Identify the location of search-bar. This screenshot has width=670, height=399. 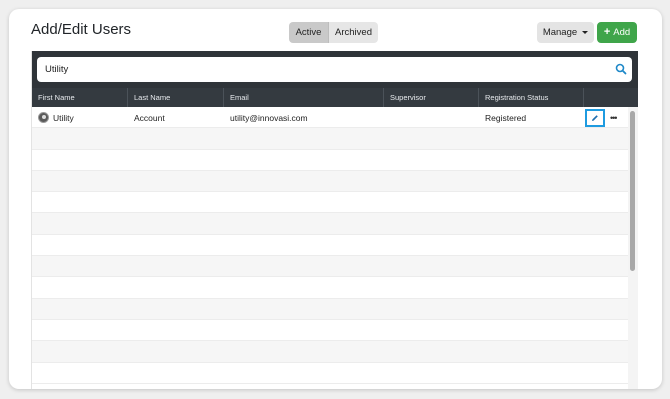
(335, 69).